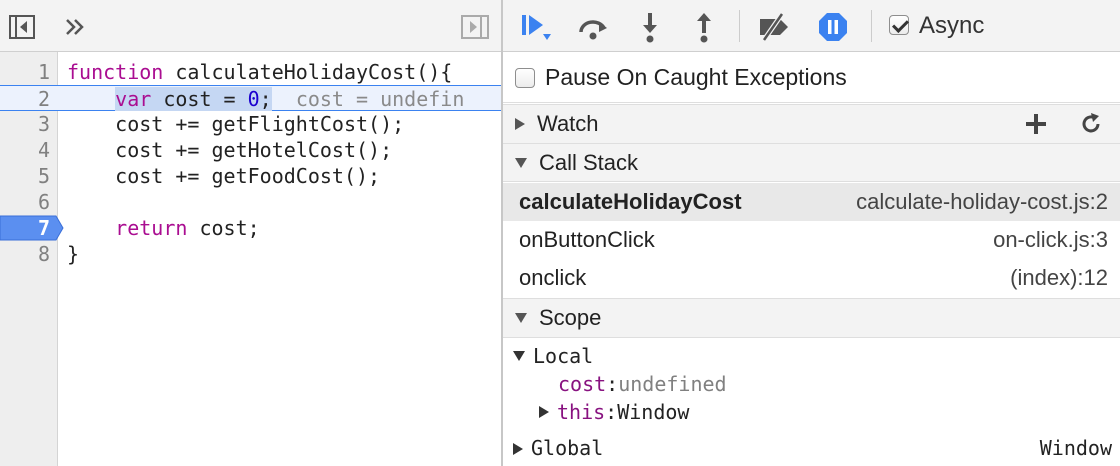 This screenshot has width=1120, height=466. I want to click on scope-property-name: cost, so click(582, 384).